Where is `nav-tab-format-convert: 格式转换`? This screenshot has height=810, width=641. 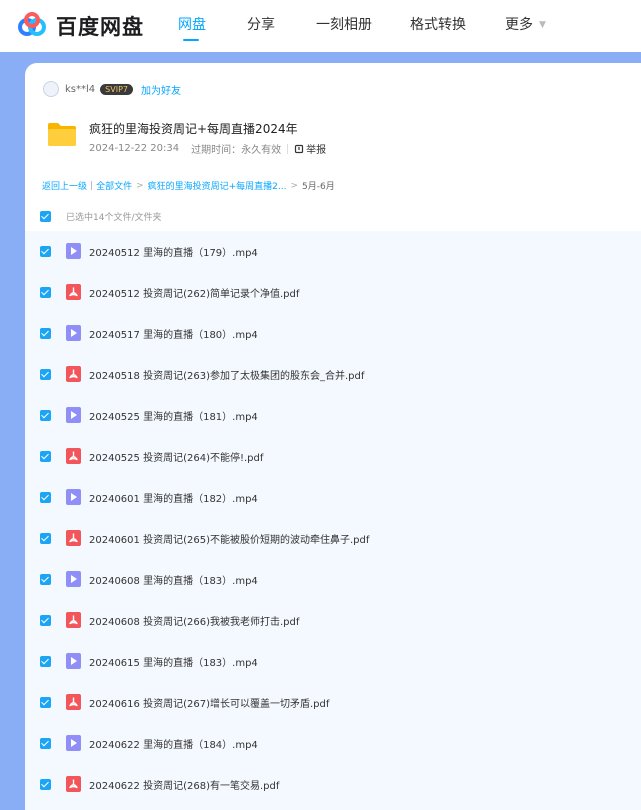 nav-tab-format-convert: 格式转换 is located at coordinates (438, 24).